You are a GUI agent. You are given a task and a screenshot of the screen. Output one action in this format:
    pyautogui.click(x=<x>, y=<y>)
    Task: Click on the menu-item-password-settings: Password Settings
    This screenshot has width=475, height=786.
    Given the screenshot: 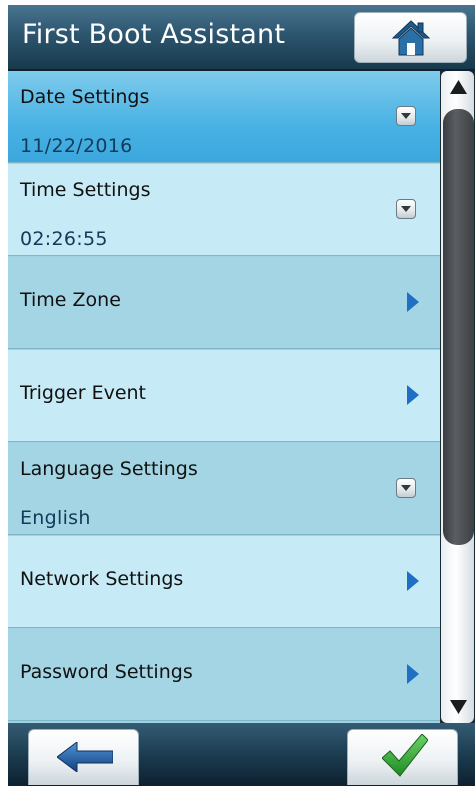 What is the action you would take?
    pyautogui.click(x=224, y=675)
    